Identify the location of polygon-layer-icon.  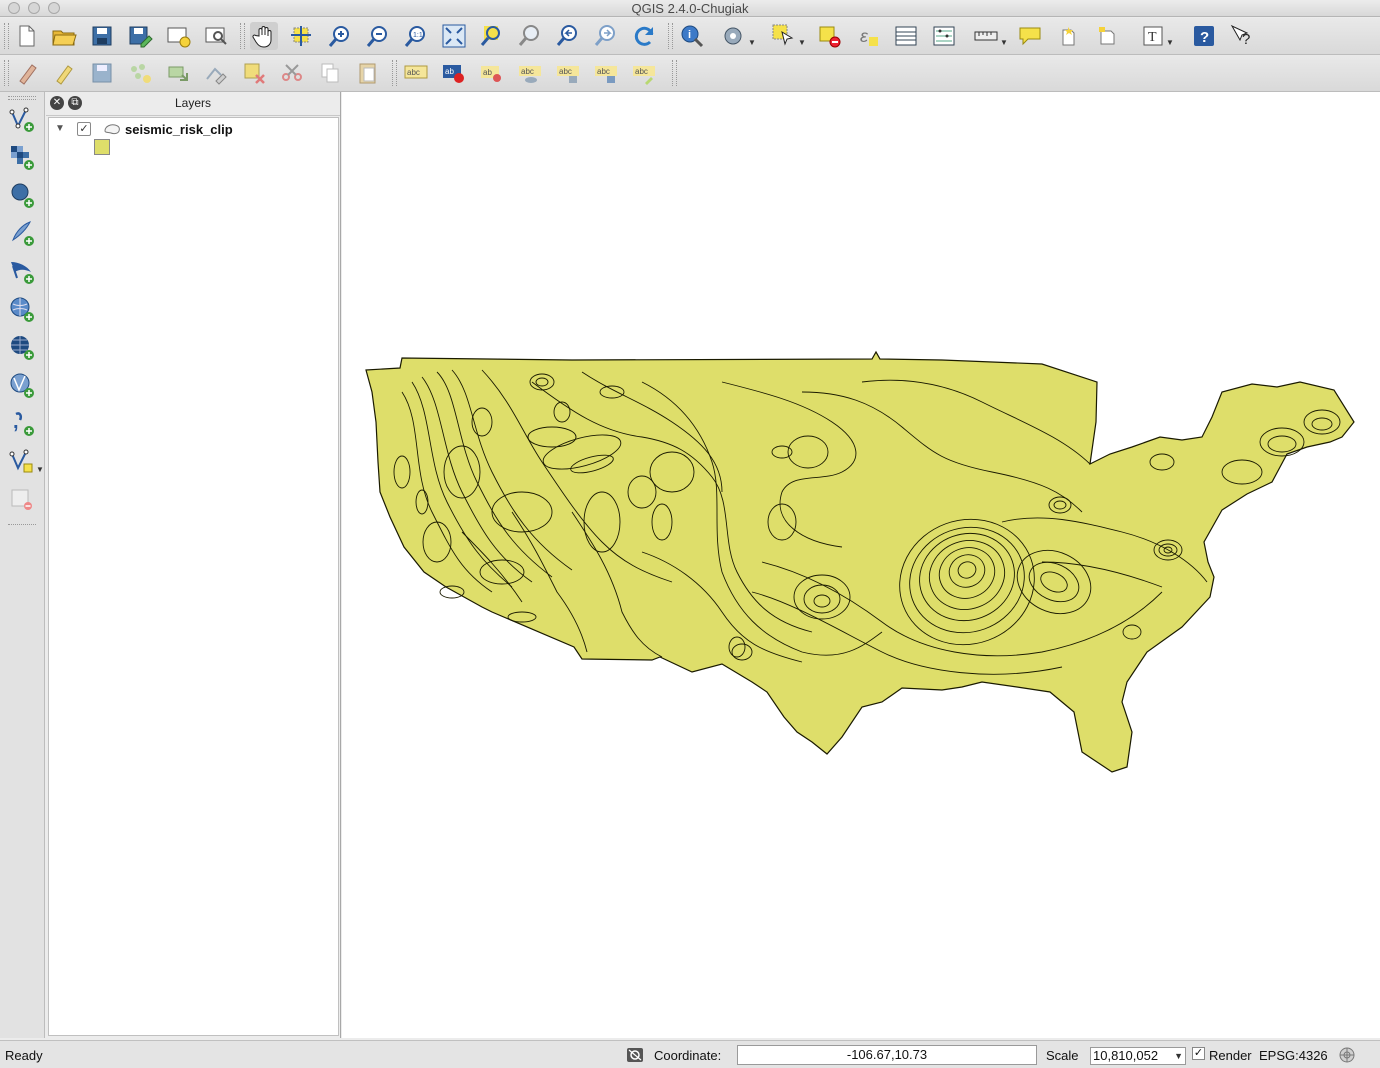
(112, 129).